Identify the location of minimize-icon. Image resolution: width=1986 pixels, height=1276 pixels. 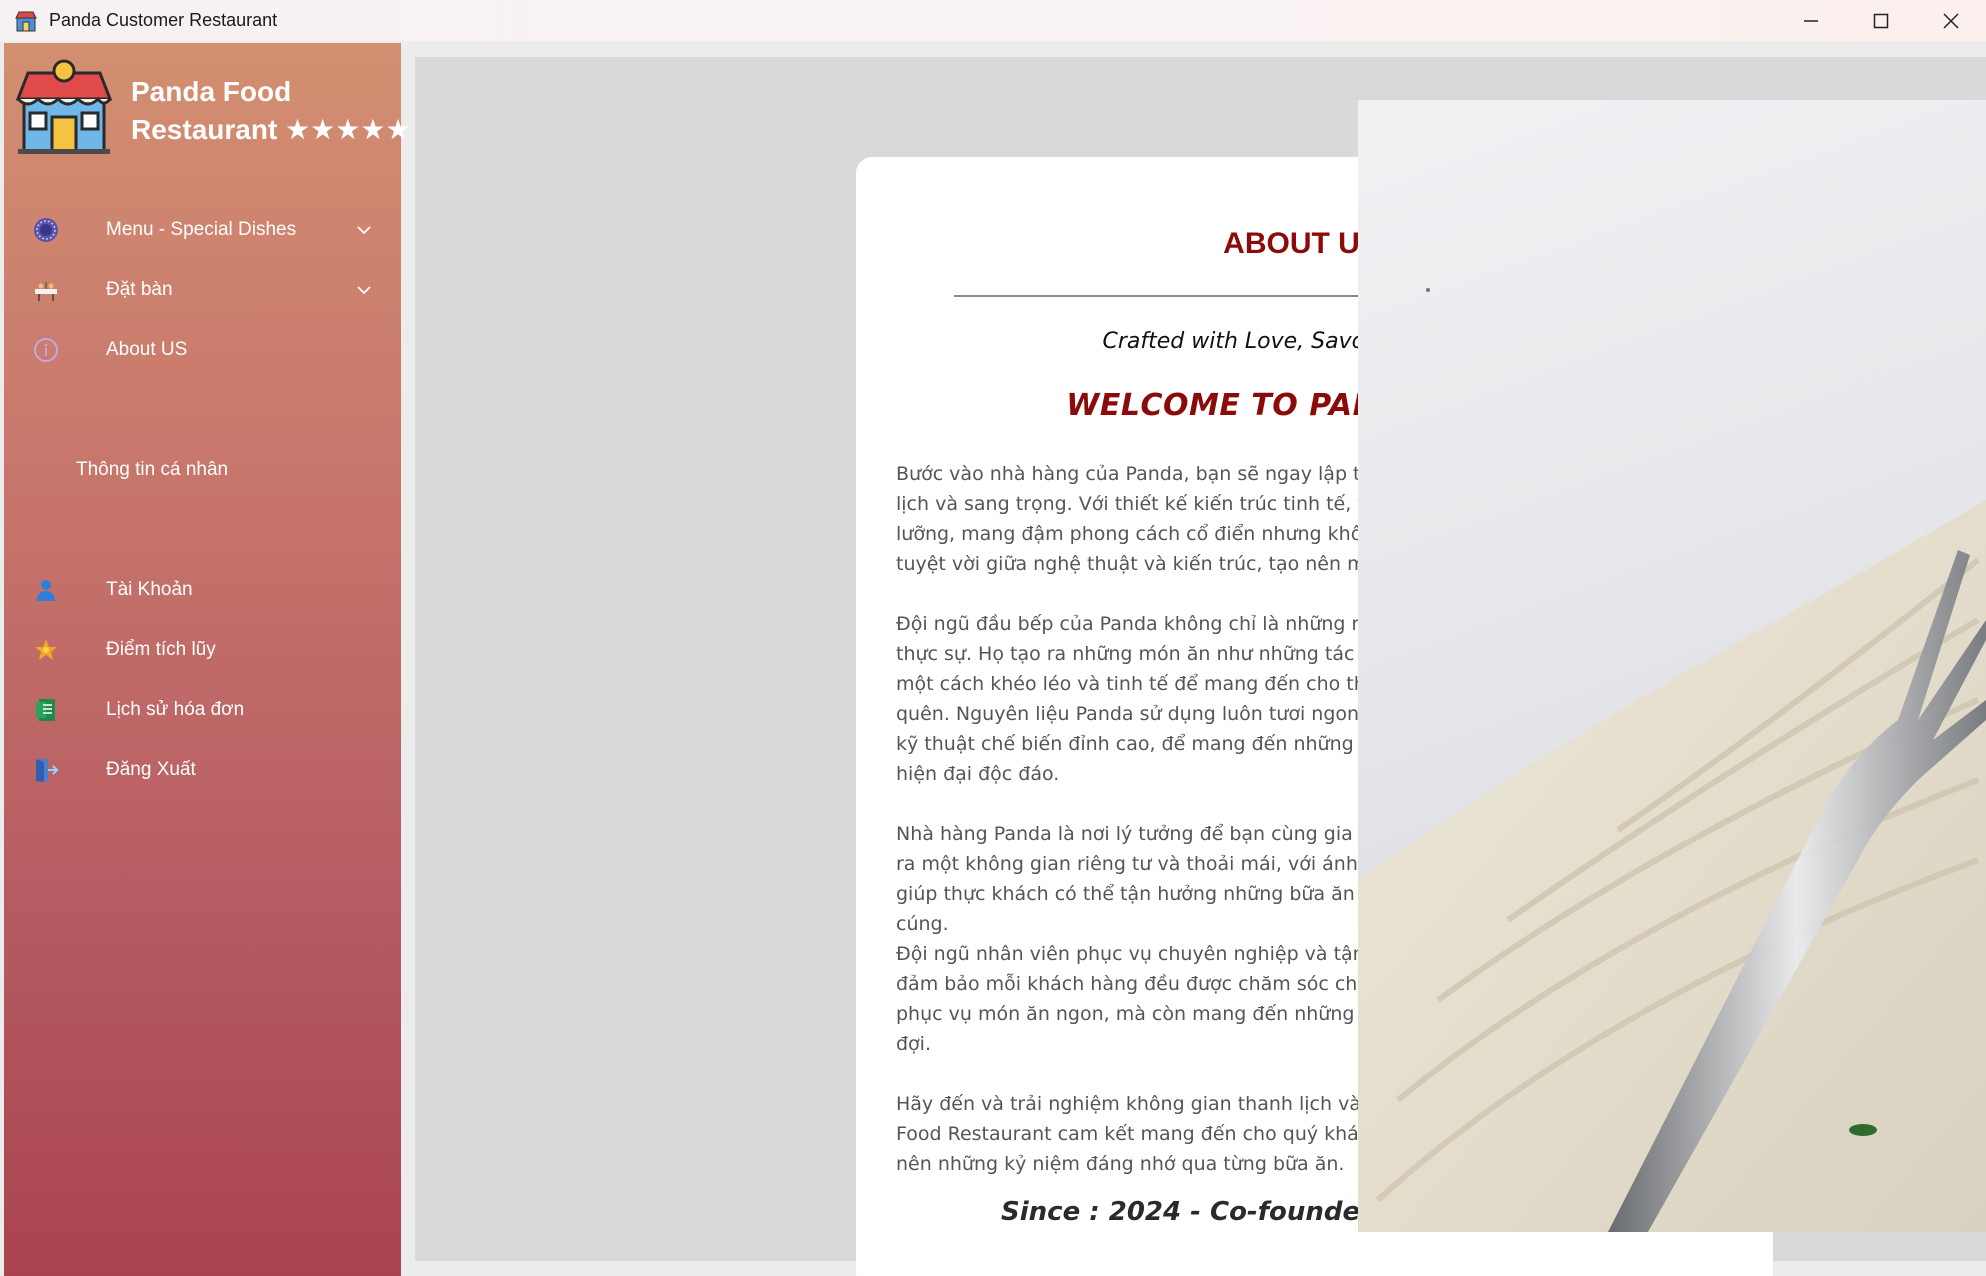
(1811, 20).